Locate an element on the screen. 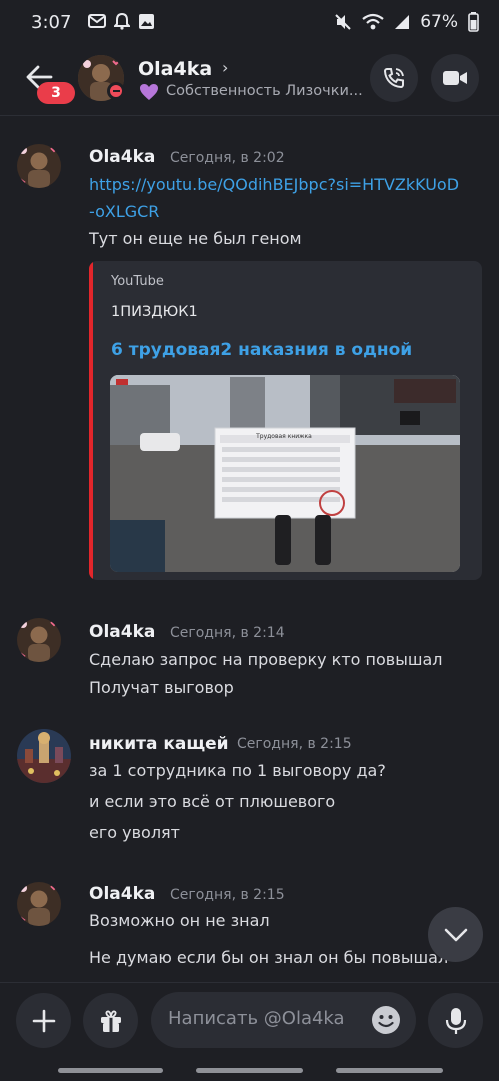 The image size is (499, 1081). thumbnail-image is located at coordinates (285, 473).